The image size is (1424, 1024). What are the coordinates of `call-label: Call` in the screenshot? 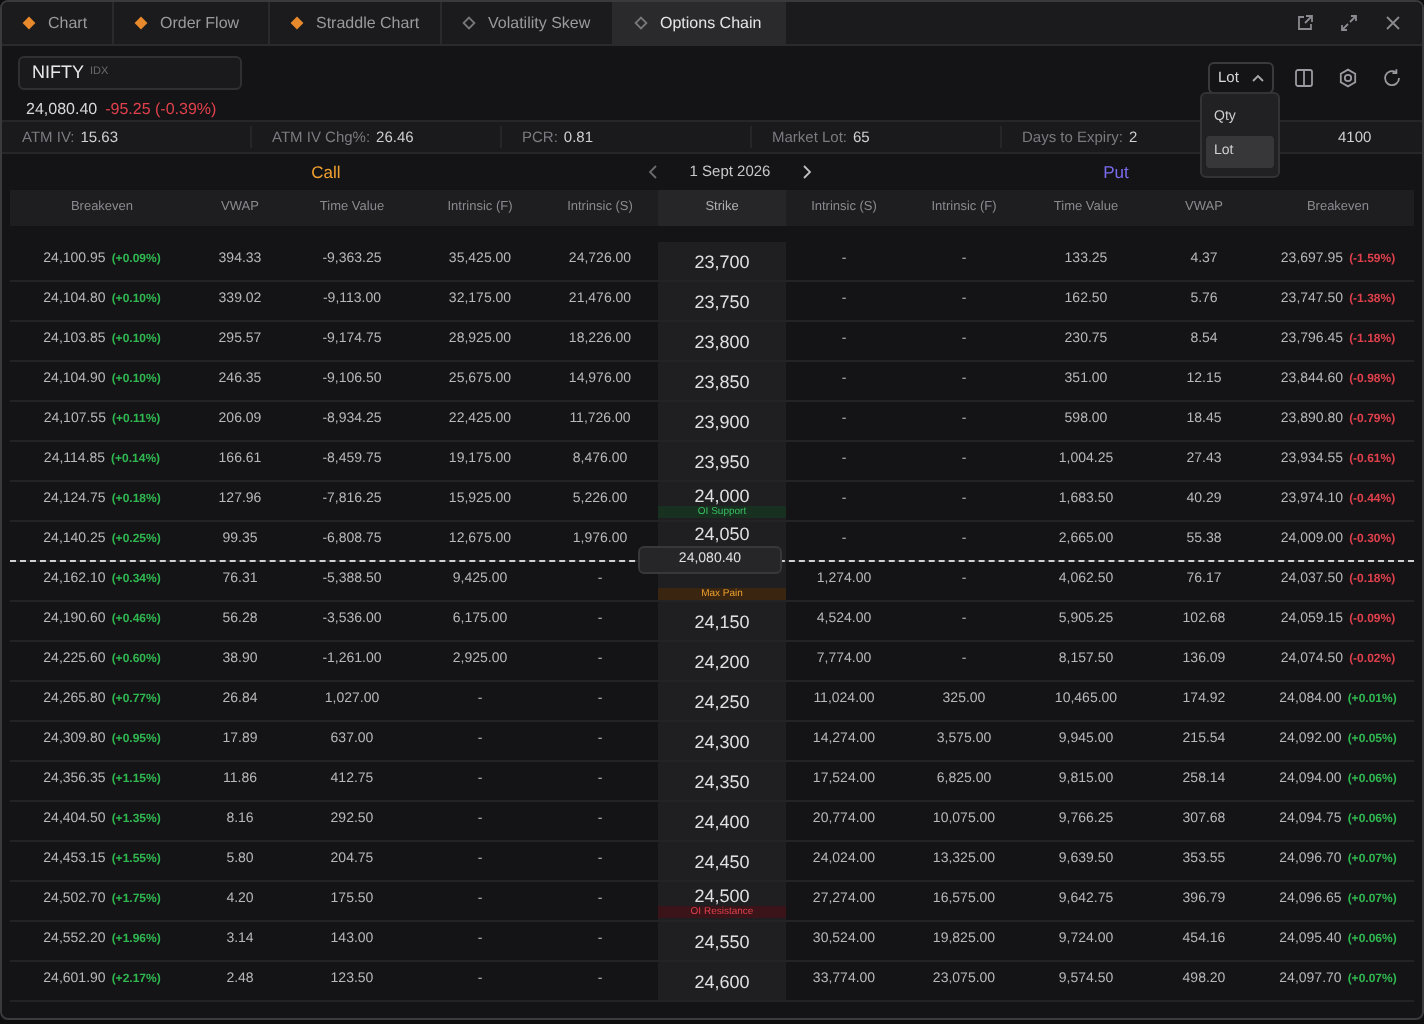 It's located at (326, 172).